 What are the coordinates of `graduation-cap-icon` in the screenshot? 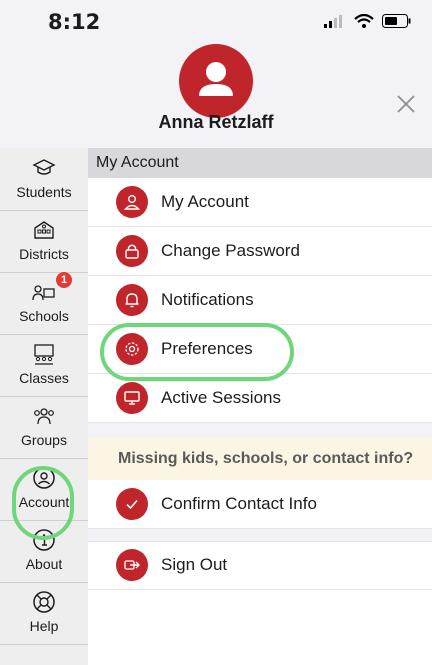 It's located at (44, 167).